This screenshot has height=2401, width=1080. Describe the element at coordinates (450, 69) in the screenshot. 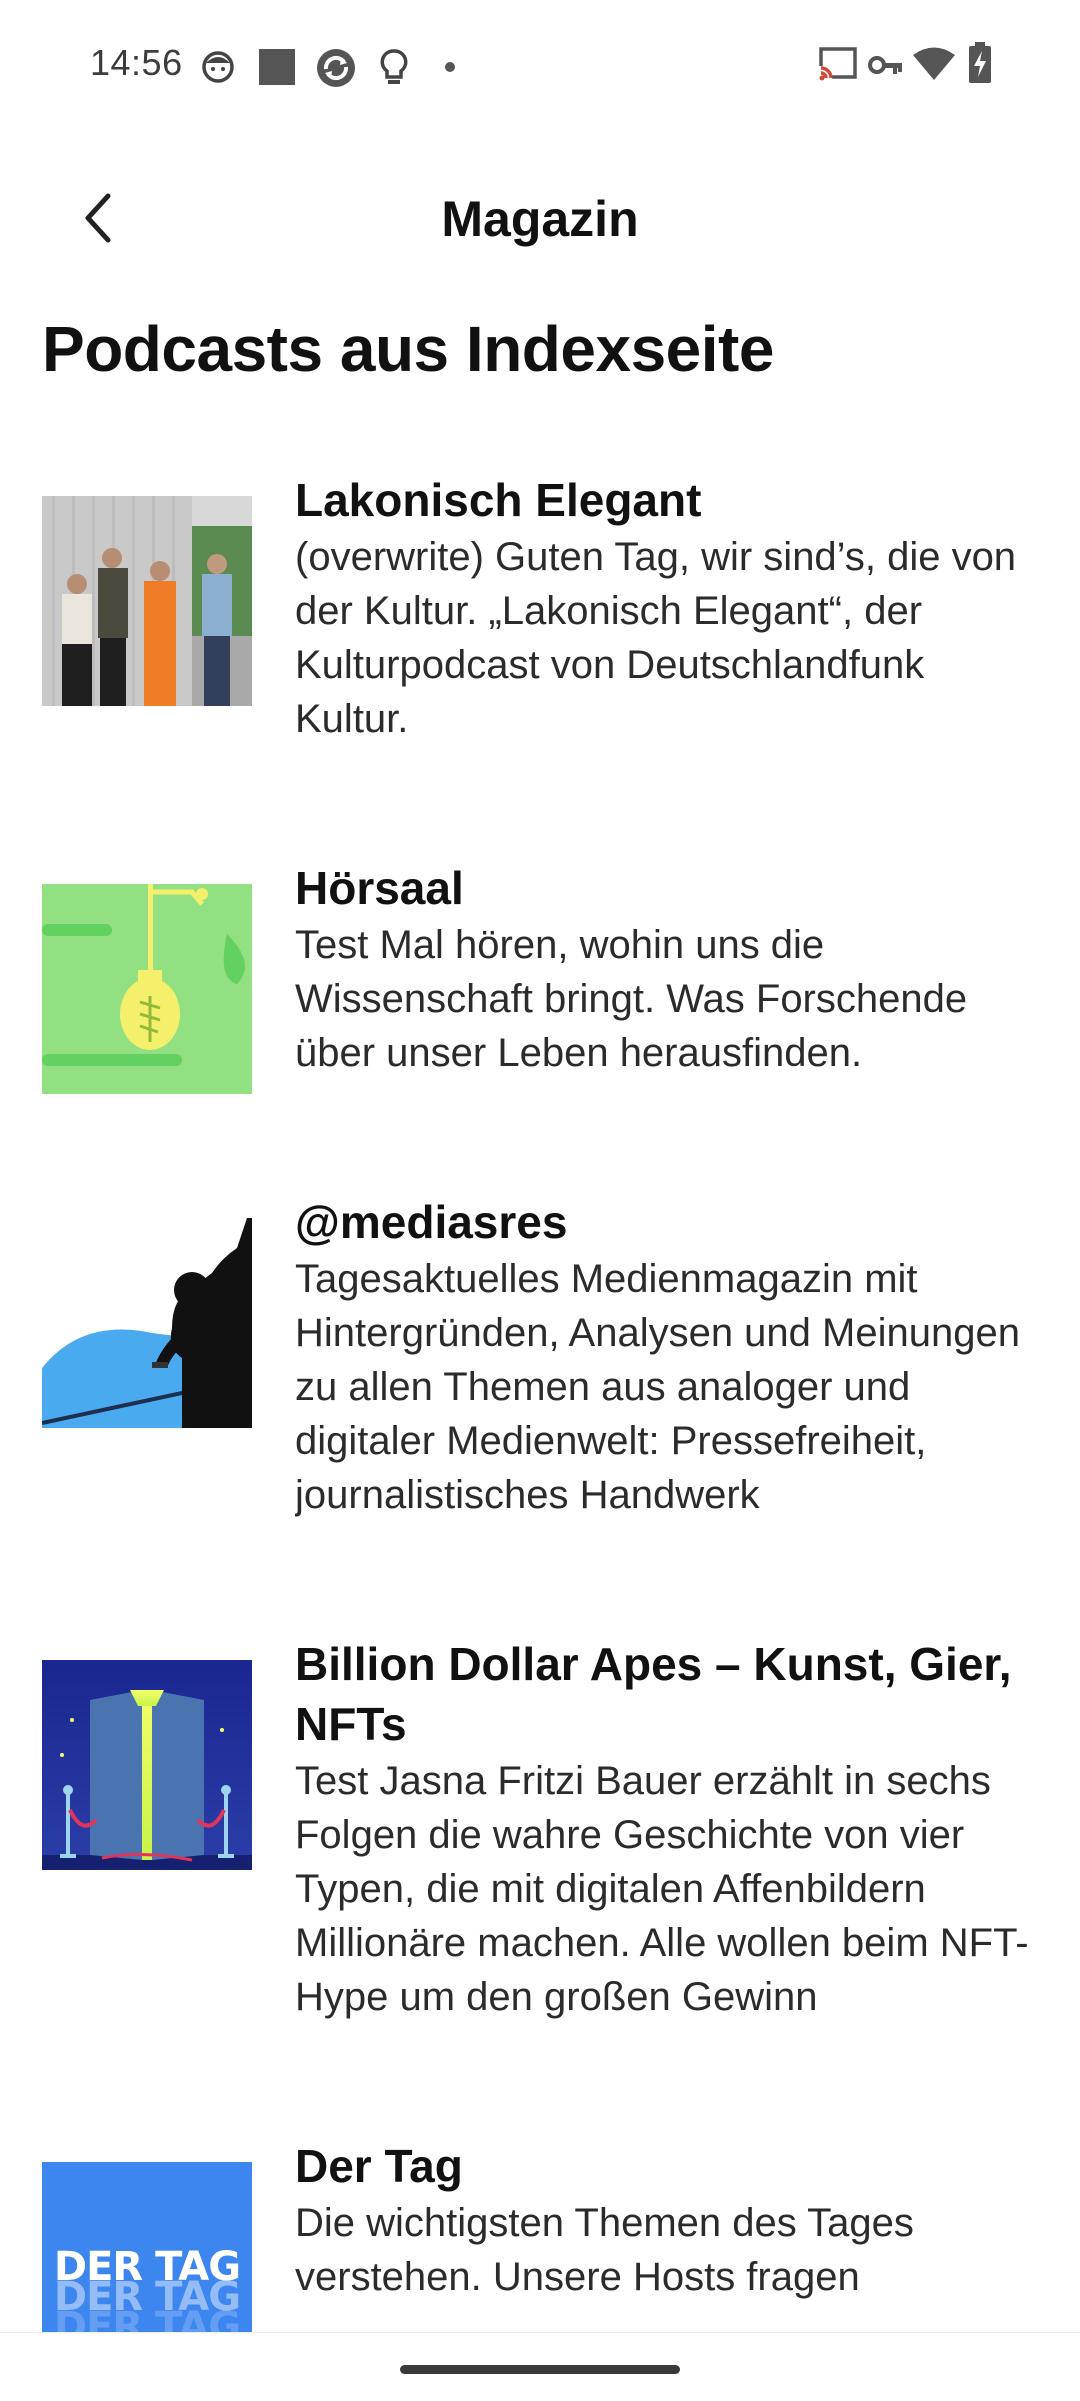

I see `dot-icon` at that location.